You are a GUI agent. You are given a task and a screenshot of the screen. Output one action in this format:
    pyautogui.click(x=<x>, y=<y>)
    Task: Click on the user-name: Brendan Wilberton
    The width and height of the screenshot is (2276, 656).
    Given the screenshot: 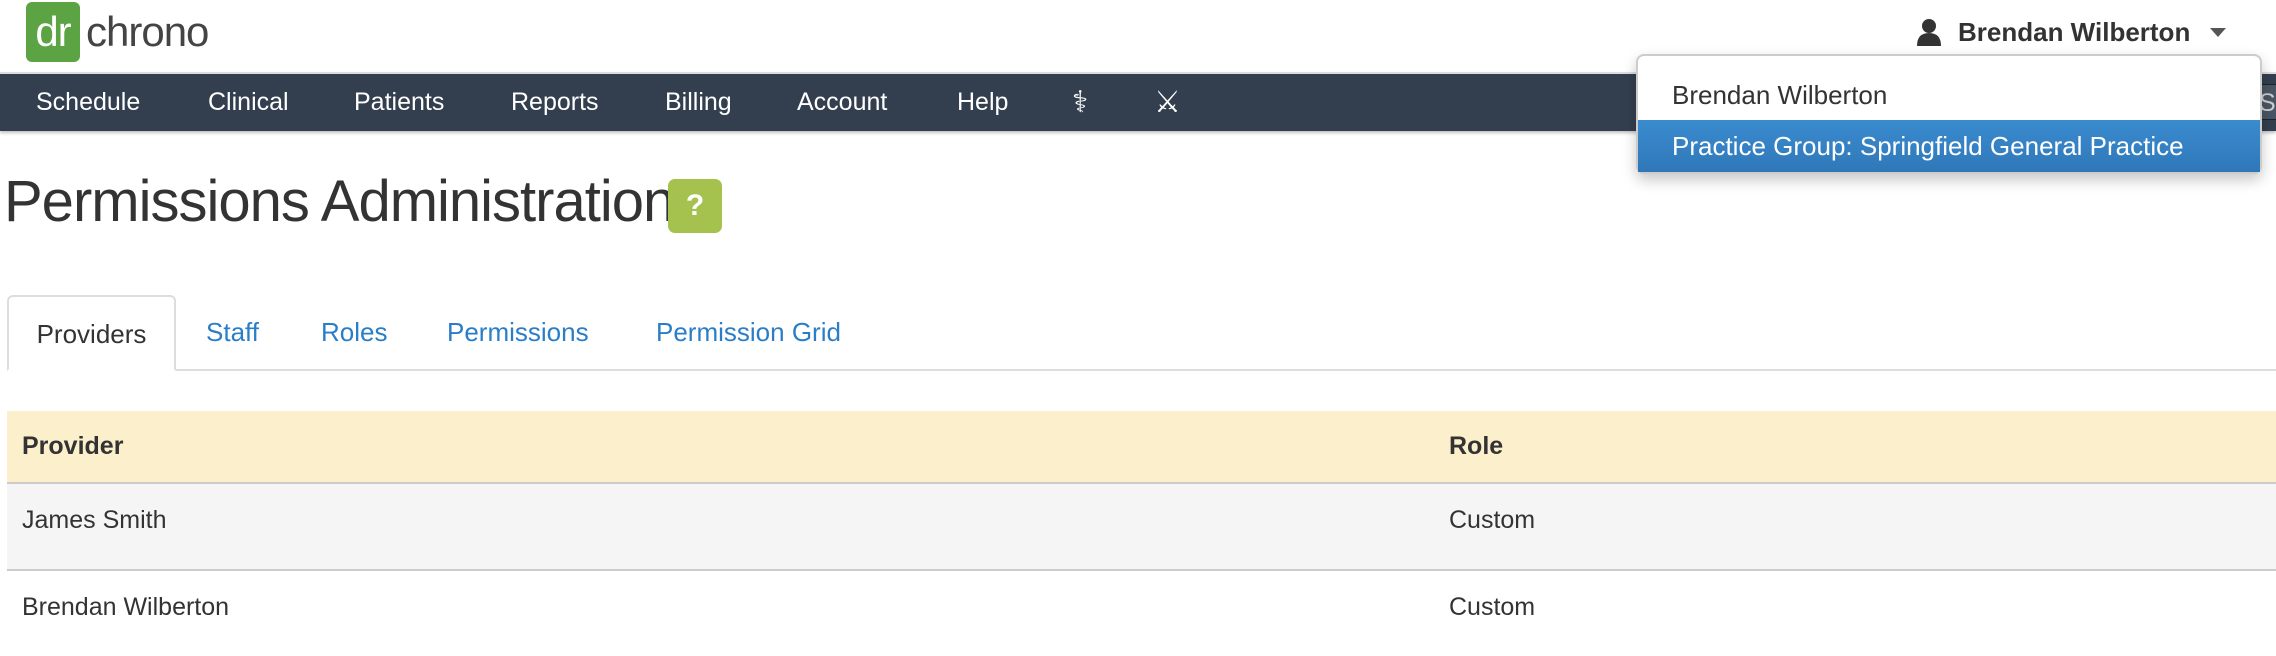 What is the action you would take?
    pyautogui.click(x=2074, y=31)
    